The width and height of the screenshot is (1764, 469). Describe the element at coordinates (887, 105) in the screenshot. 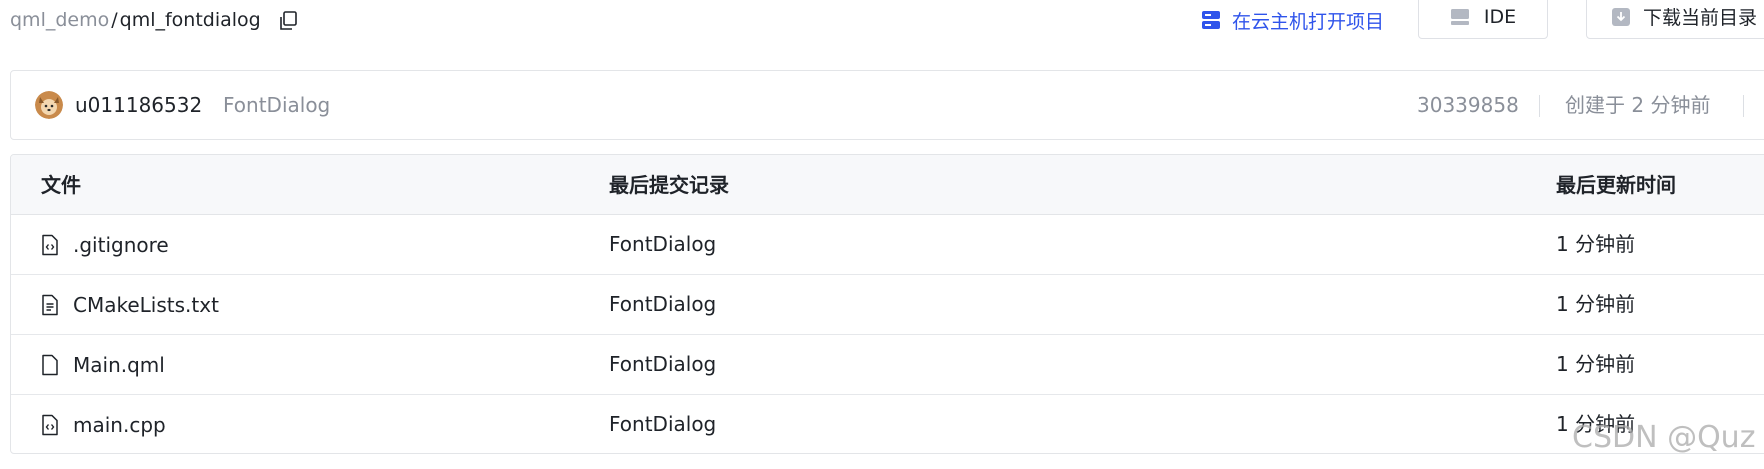

I see `commit-info-bar: u011186532 FontDialog 30339858 创建于 2 分钟前` at that location.